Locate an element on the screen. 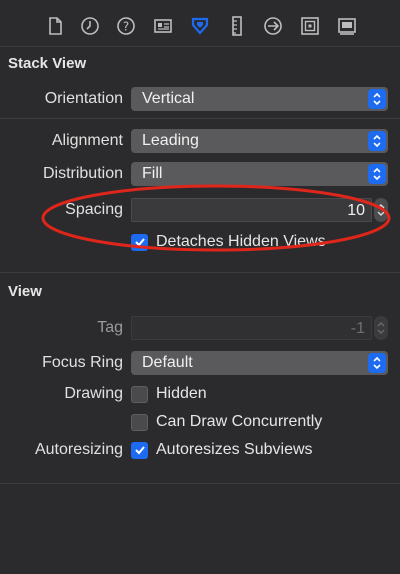 The height and width of the screenshot is (574, 400). alignment-label: Alignment is located at coordinates (87, 140).